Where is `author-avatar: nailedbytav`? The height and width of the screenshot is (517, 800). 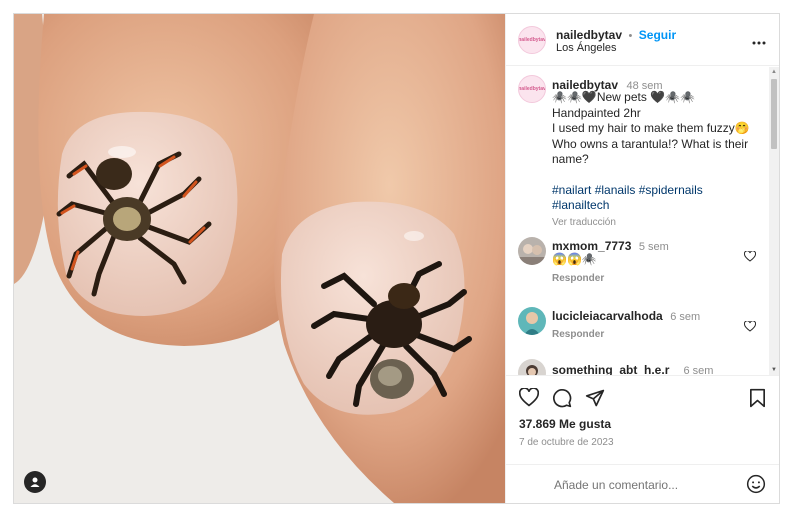
author-avatar: nailedbytav is located at coordinates (532, 40).